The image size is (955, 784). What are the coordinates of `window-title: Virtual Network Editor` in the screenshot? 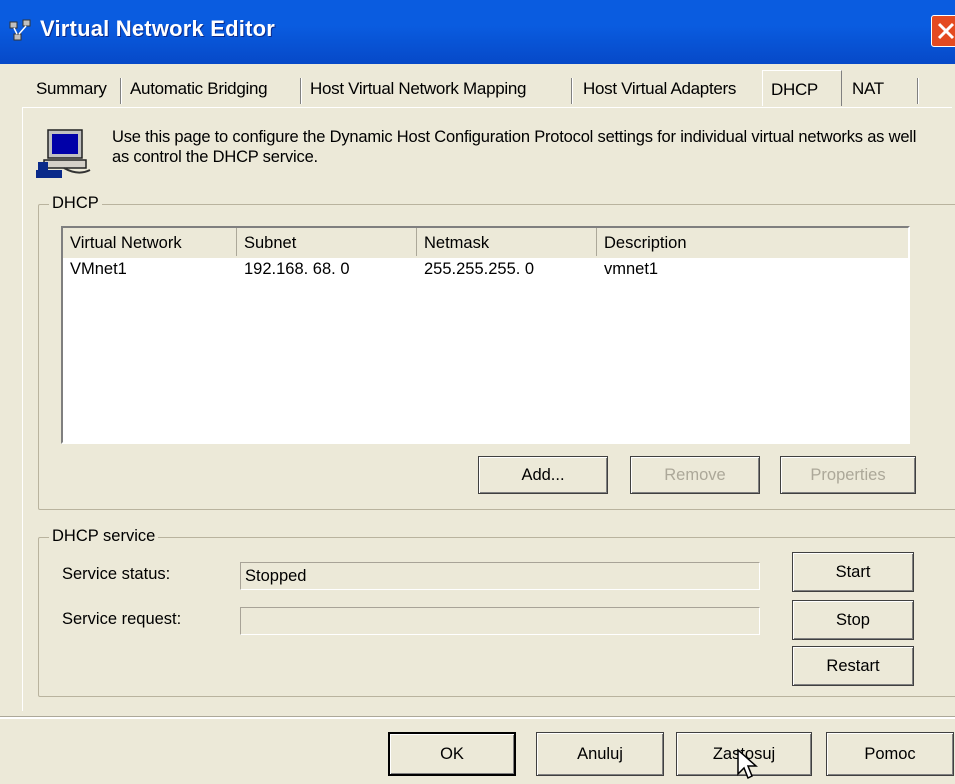 It's located at (158, 28).